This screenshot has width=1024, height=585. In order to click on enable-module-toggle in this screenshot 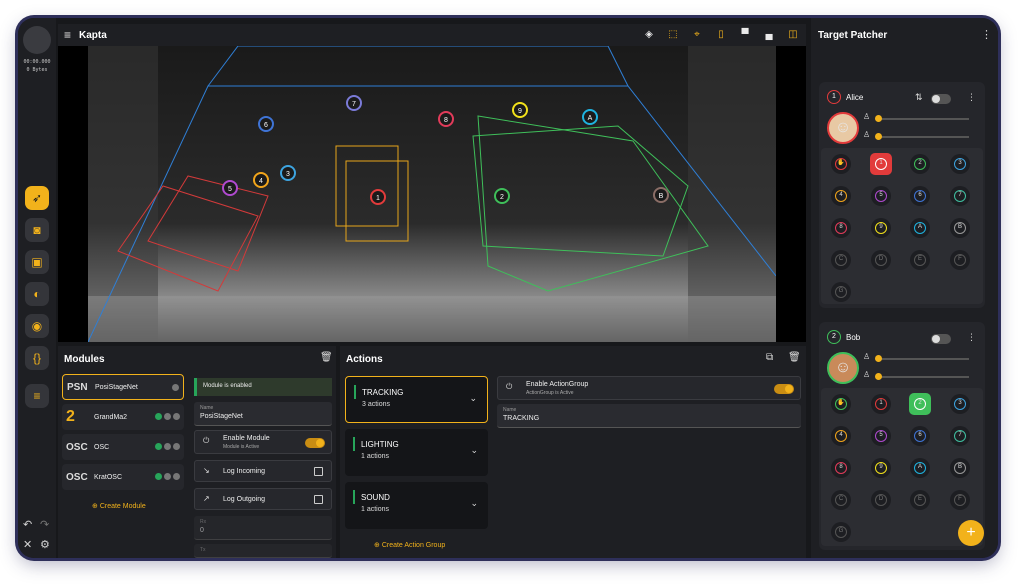, I will do `click(315, 443)`.